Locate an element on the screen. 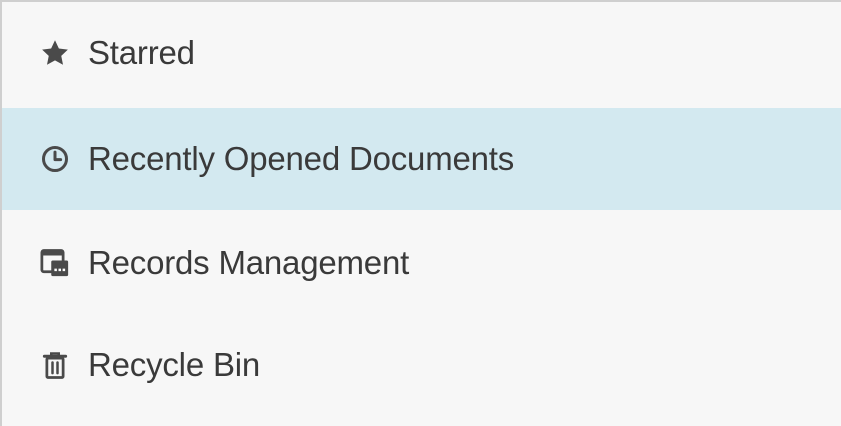 This screenshot has height=426, width=841. trash-icon is located at coordinates (55, 365).